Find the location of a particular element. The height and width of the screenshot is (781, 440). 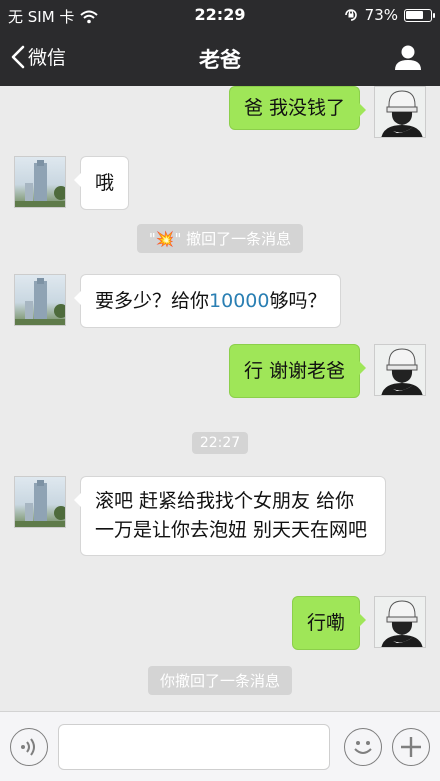

message-amount-highlight: 10000 is located at coordinates (239, 301).